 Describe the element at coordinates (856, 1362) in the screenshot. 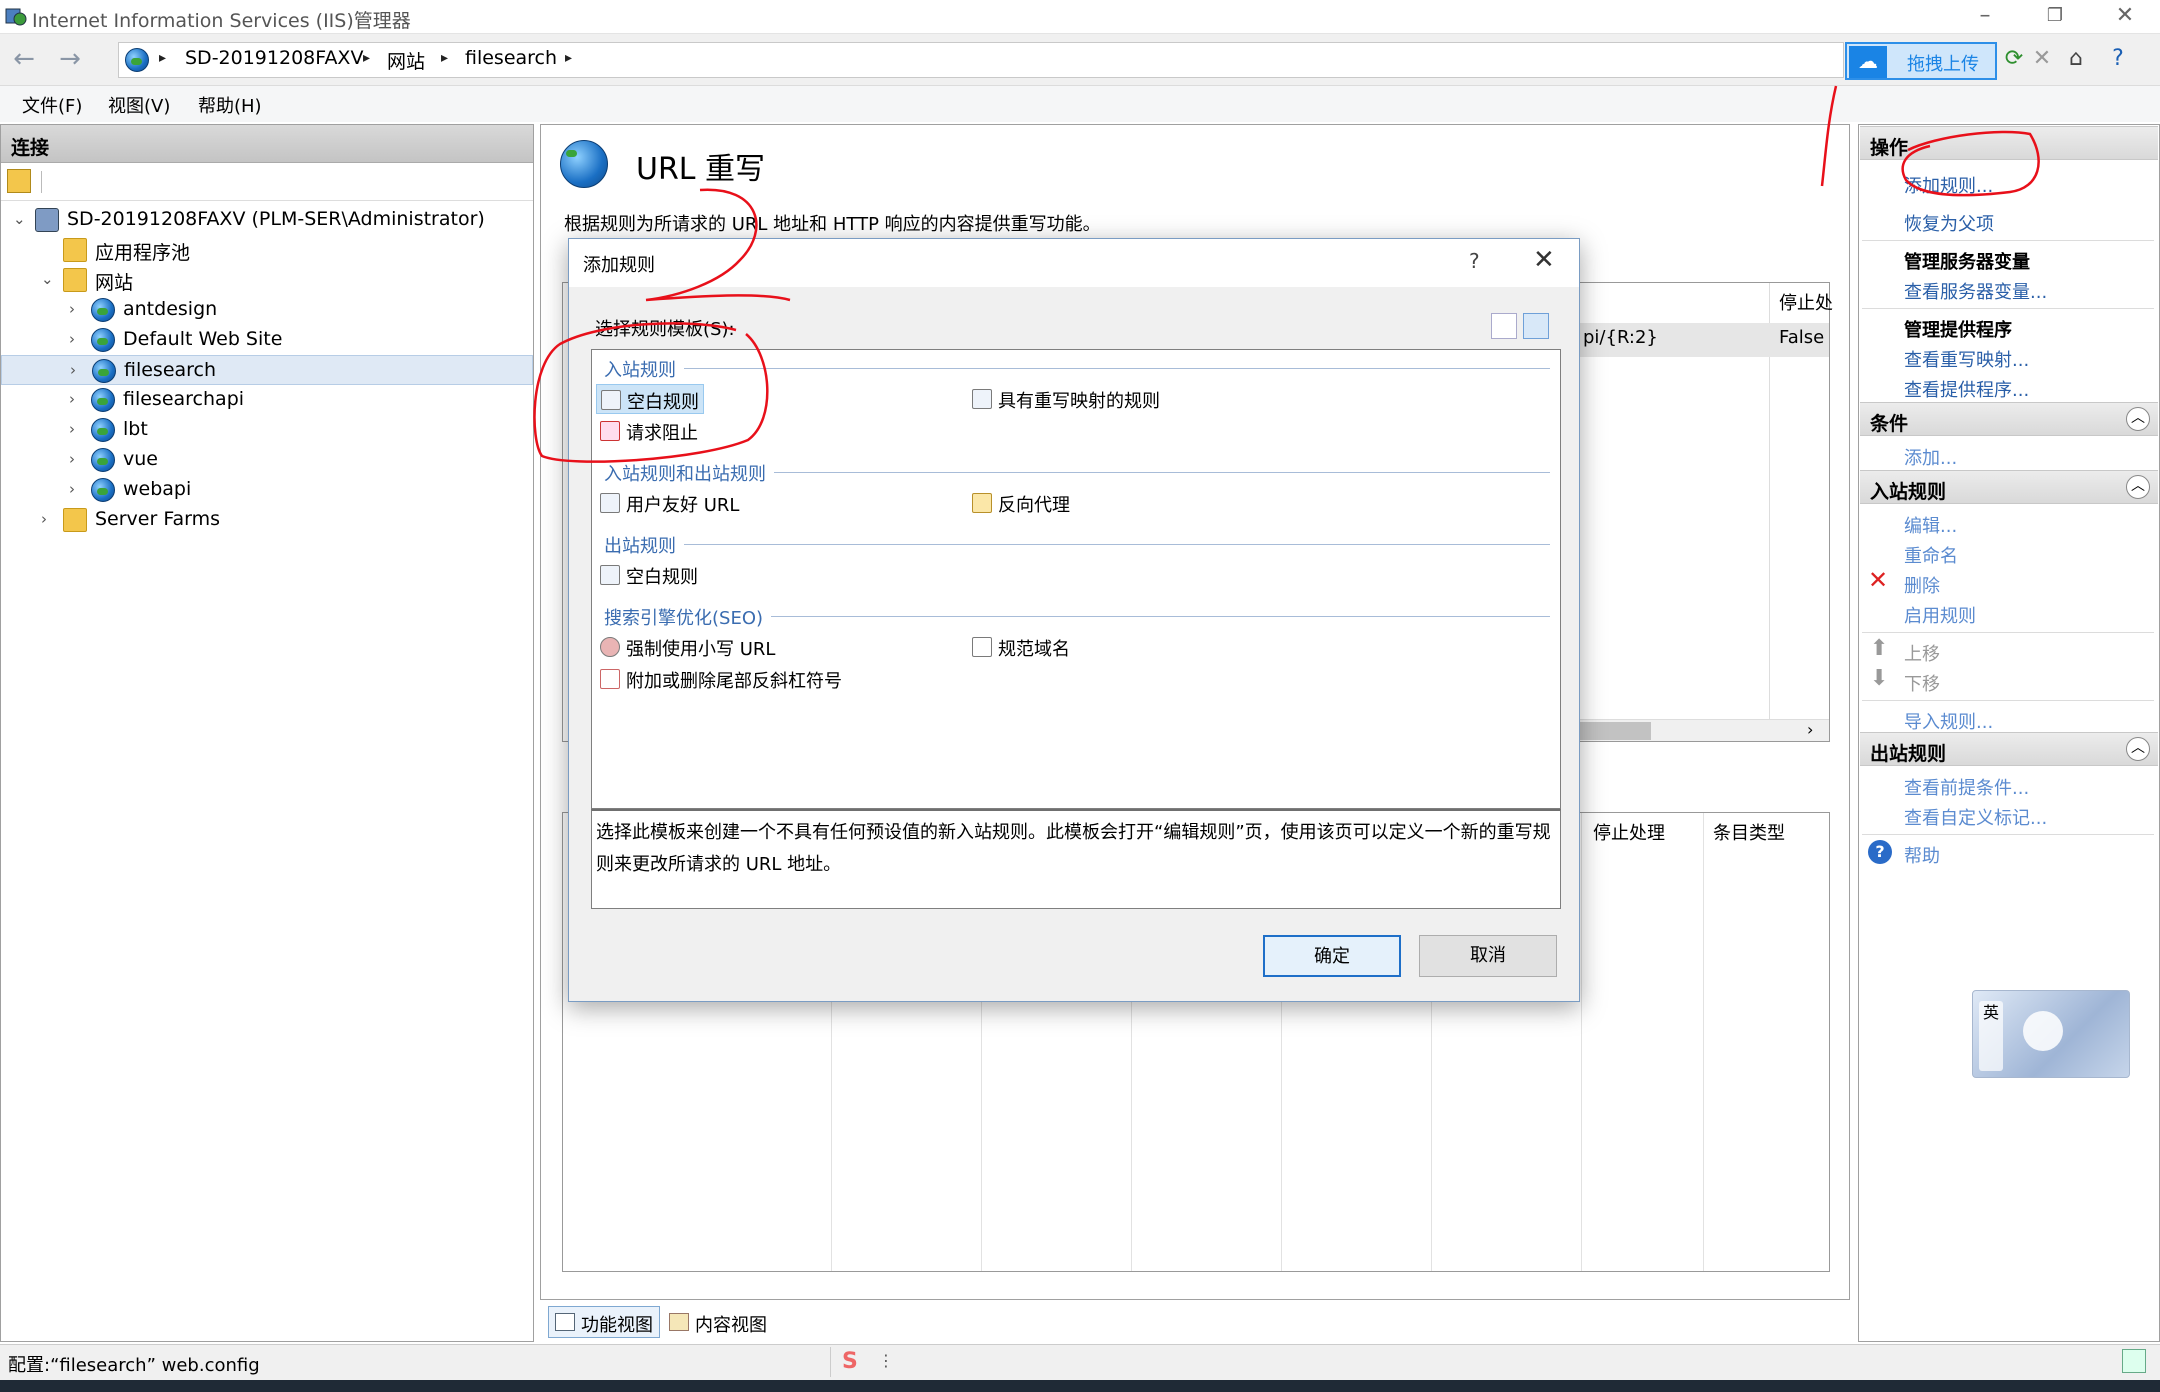

I see `sogou-ime-icon: S` at that location.